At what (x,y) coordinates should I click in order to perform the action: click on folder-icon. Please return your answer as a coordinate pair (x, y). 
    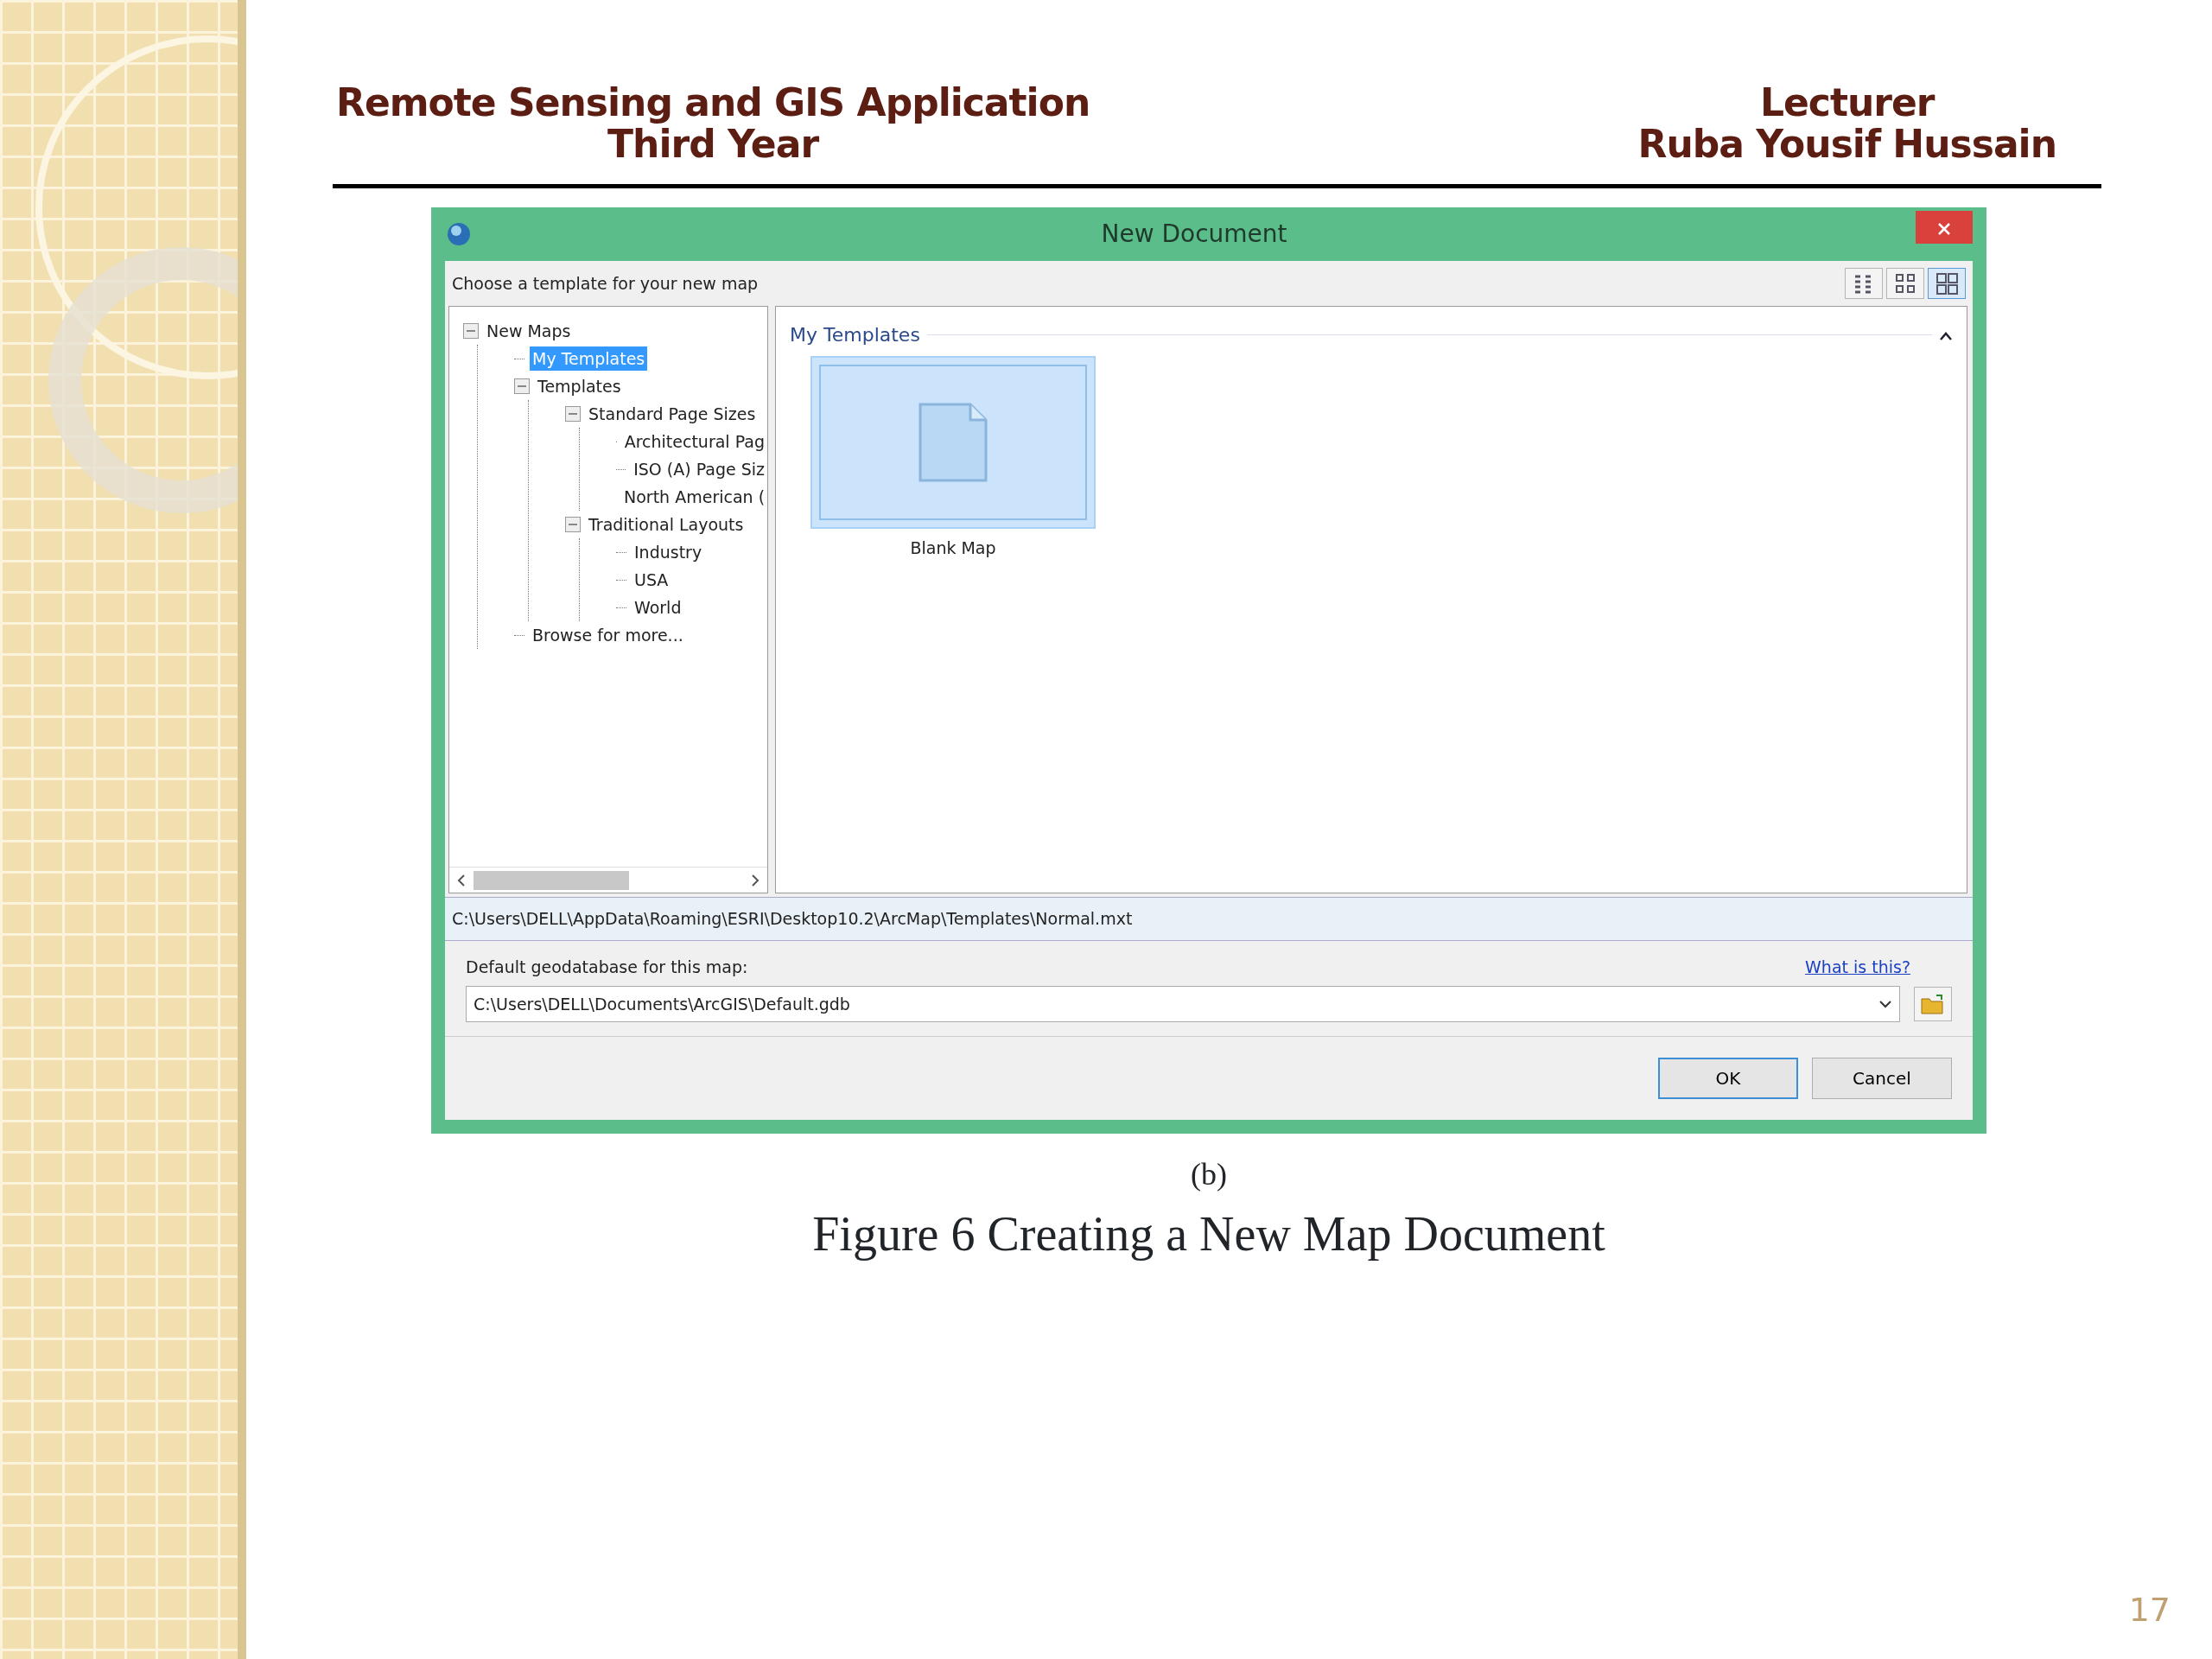
    Looking at the image, I should click on (1933, 1005).